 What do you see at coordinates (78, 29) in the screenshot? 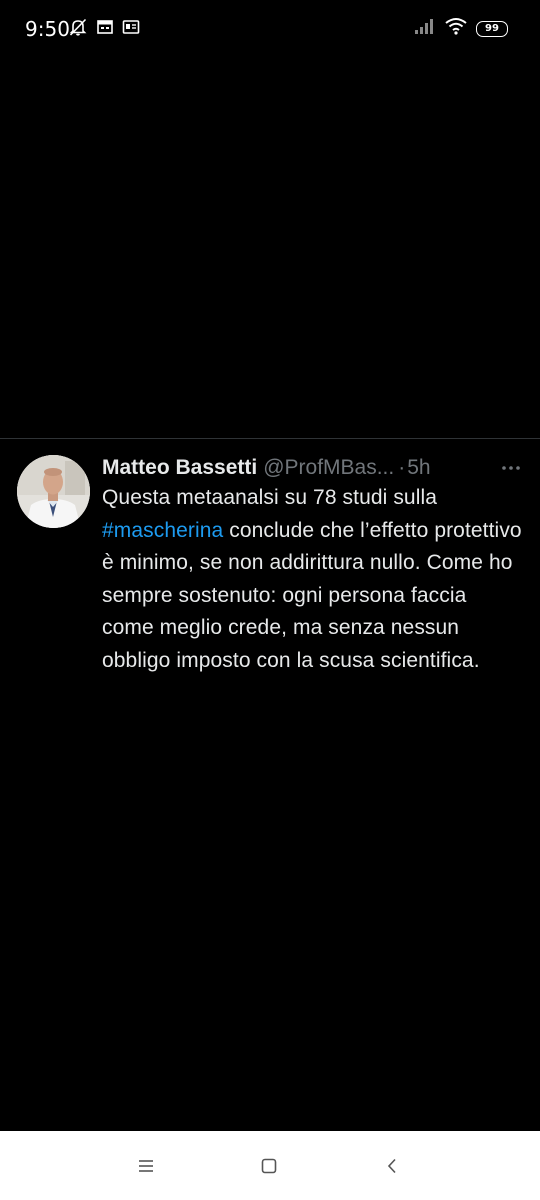
I see `notifications-off-icon` at bounding box center [78, 29].